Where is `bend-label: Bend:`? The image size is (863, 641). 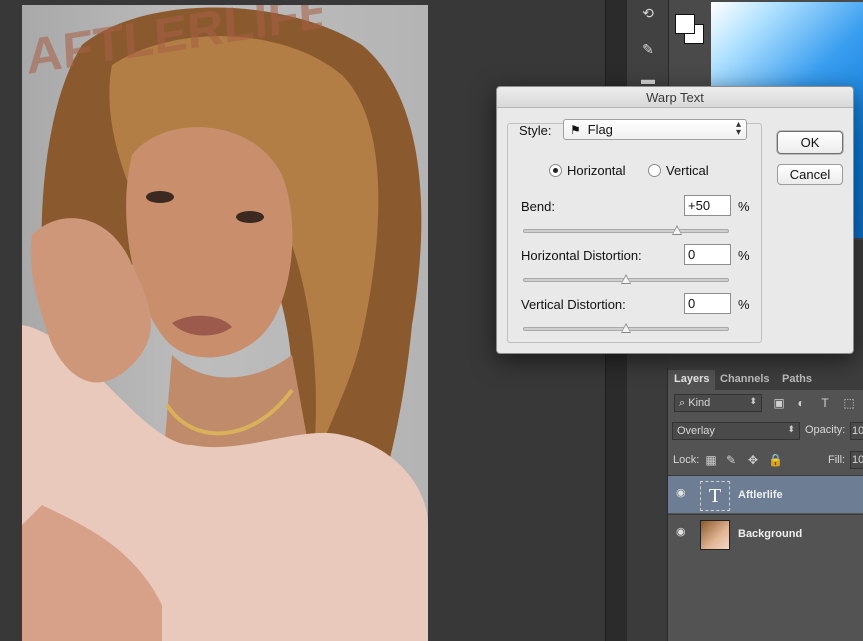
bend-label: Bend: is located at coordinates (538, 206).